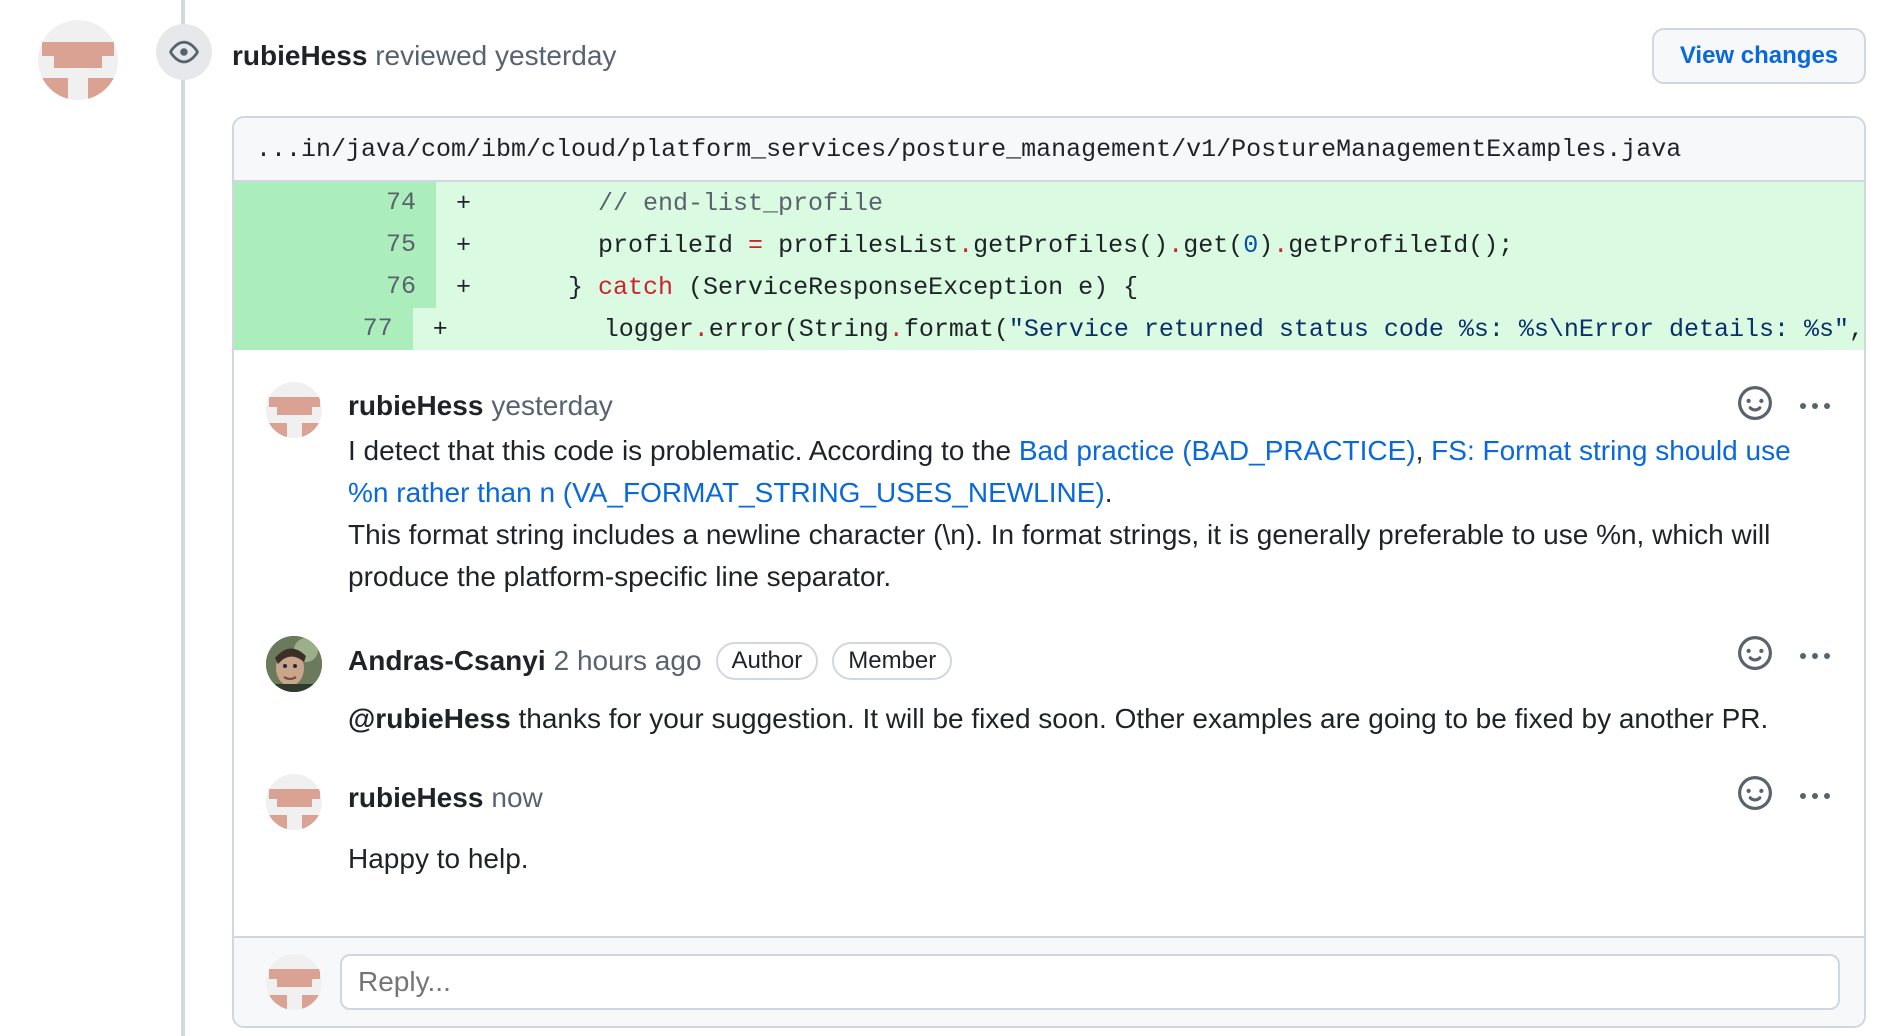  What do you see at coordinates (335, 287) in the screenshot?
I see `line-number: 76` at bounding box center [335, 287].